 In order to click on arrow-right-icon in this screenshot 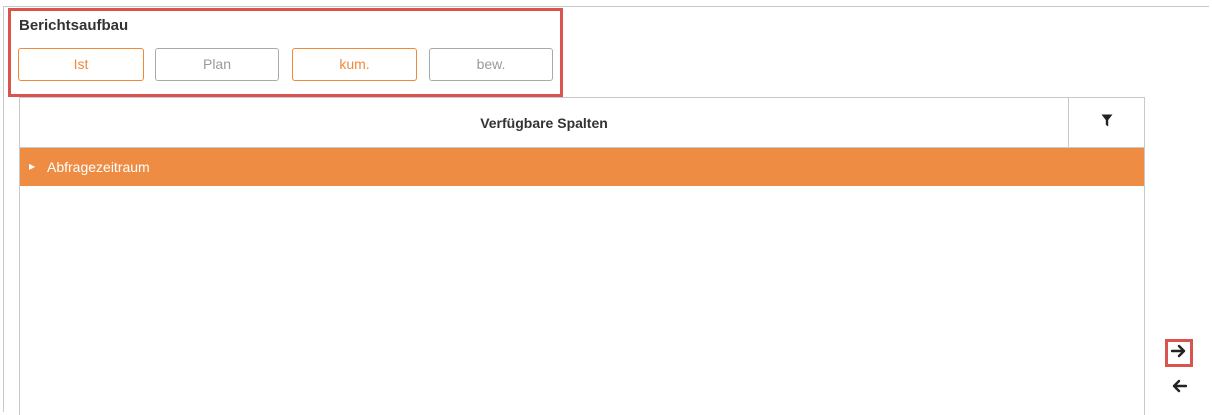, I will do `click(1178, 353)`.